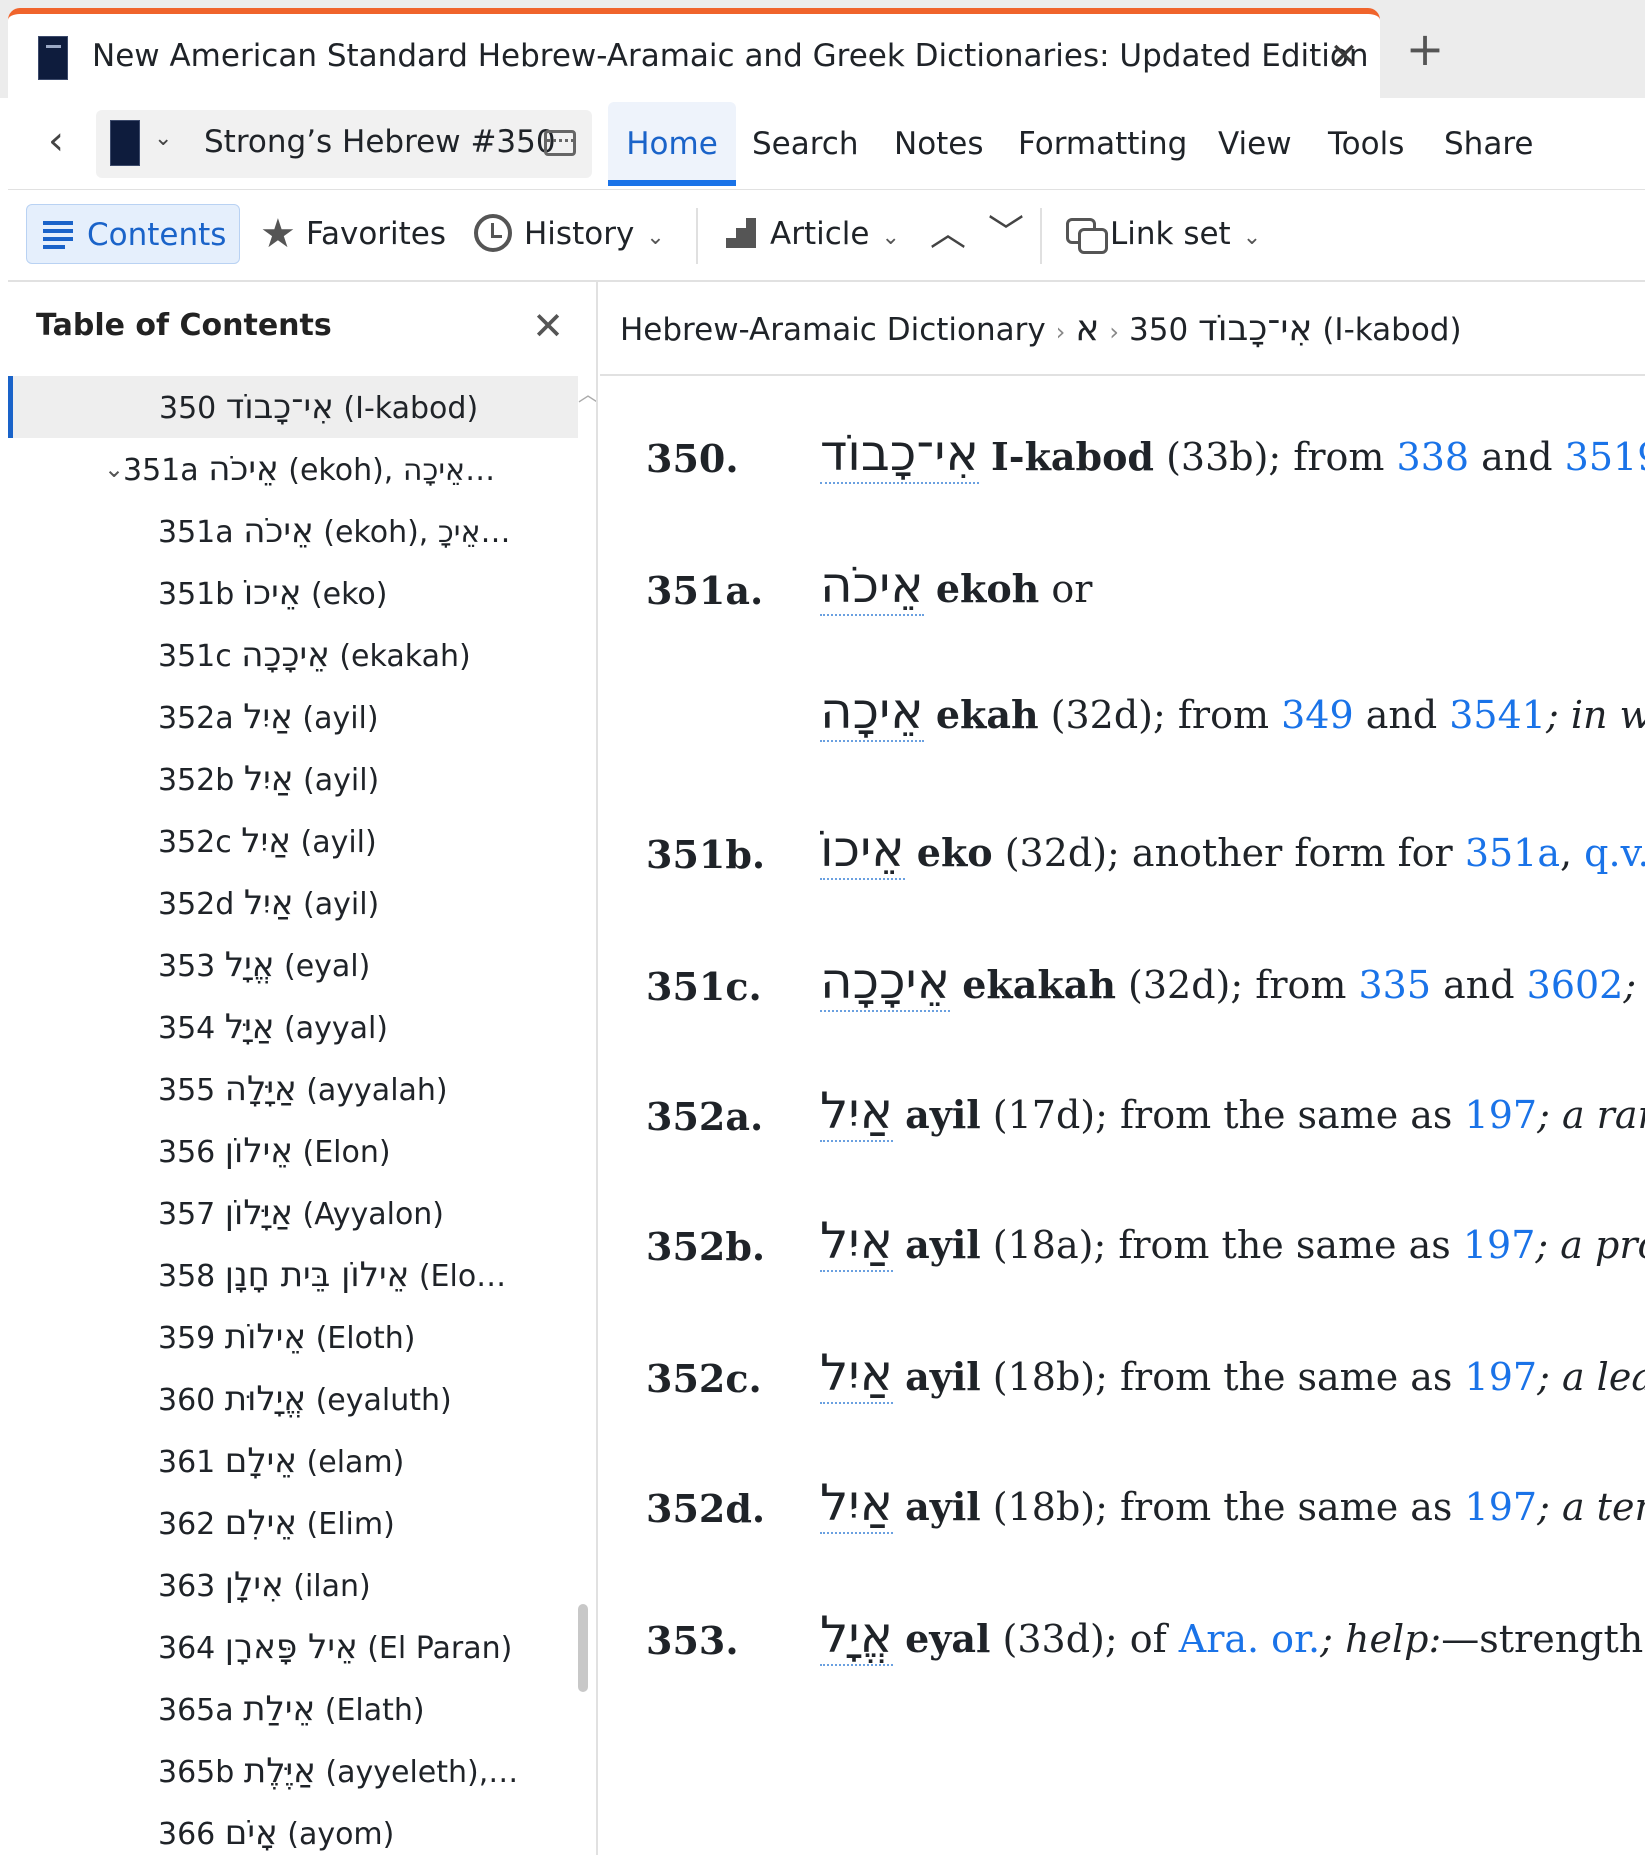 The height and width of the screenshot is (1855, 1645). What do you see at coordinates (1087, 328) in the screenshot?
I see `breadcrumb-letter: א` at bounding box center [1087, 328].